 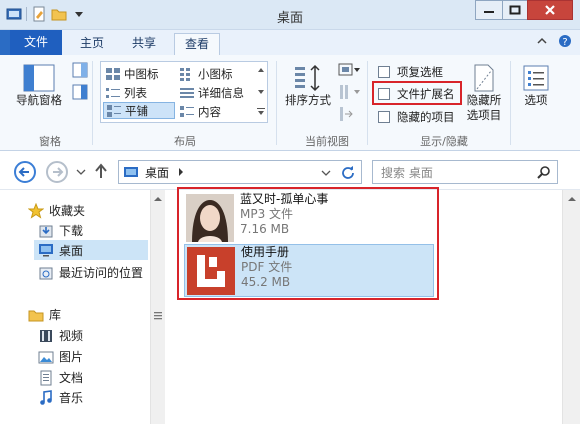 I want to click on navigation-pane-scrollbar, so click(x=157, y=307).